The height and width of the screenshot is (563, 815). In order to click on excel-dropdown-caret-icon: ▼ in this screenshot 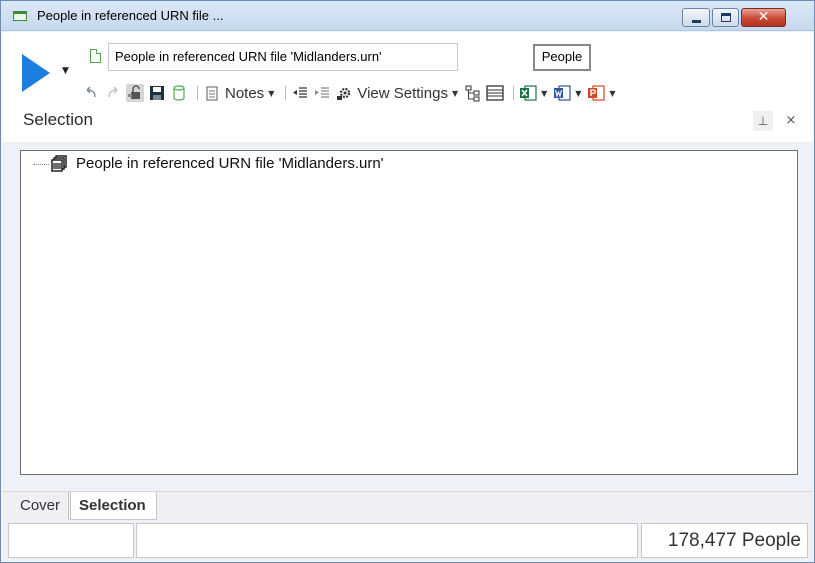, I will do `click(544, 93)`.